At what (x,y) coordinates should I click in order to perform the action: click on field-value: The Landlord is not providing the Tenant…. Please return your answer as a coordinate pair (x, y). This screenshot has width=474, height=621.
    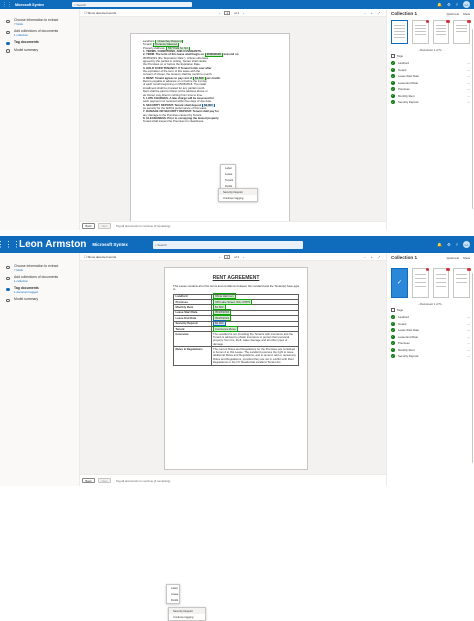
    Looking at the image, I should click on (254, 339).